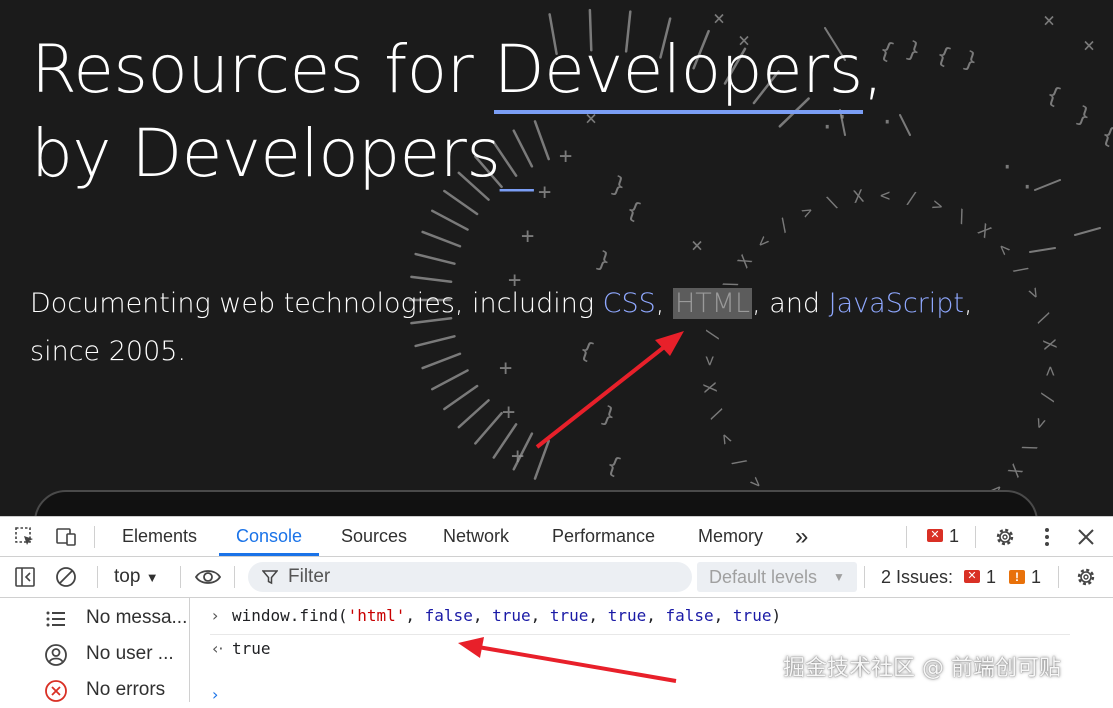  What do you see at coordinates (972, 576) in the screenshot?
I see `issue-error-icon: ✕` at bounding box center [972, 576].